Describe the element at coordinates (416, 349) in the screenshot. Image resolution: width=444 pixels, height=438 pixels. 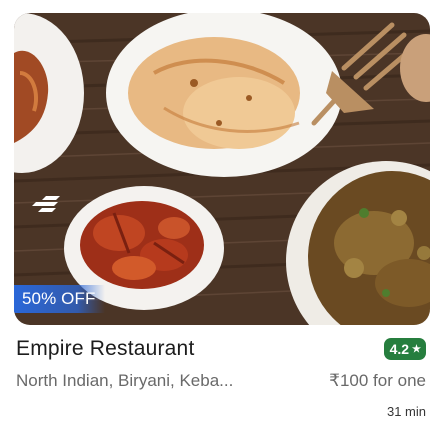
I see `star-icon: ★` at that location.